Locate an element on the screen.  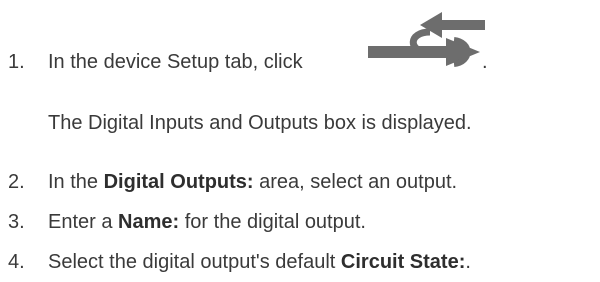
digital-outputs-label: Digital Outputs: is located at coordinates (178, 182).